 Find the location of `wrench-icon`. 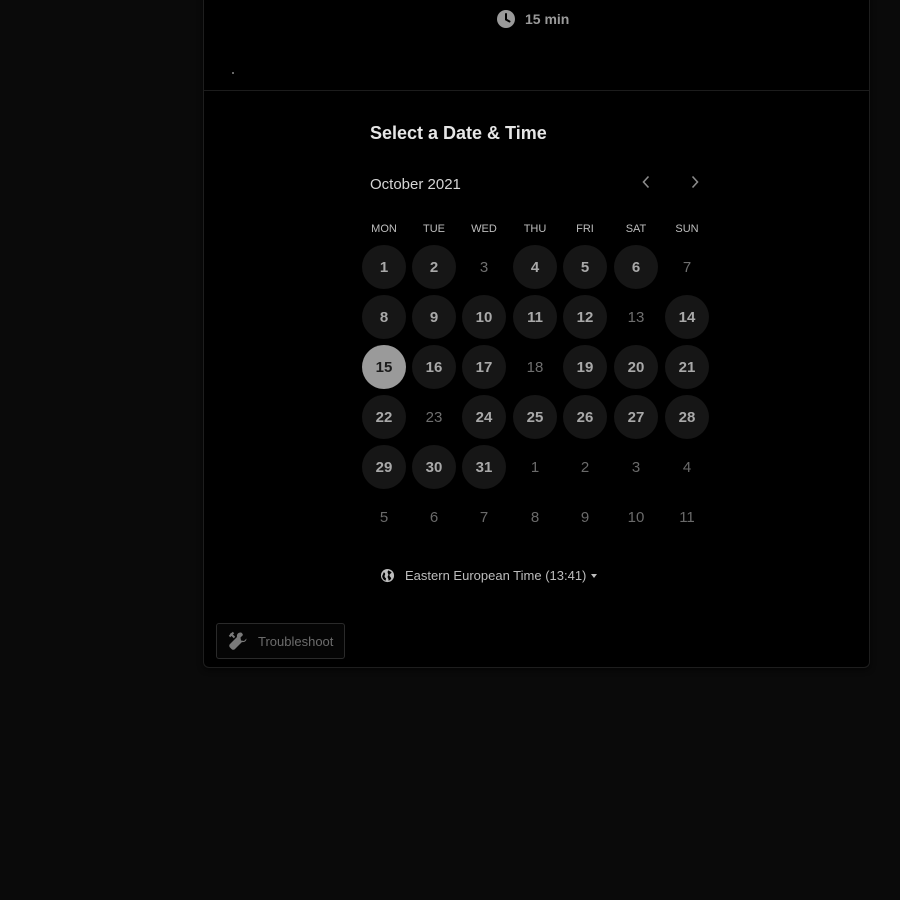

wrench-icon is located at coordinates (237, 640).